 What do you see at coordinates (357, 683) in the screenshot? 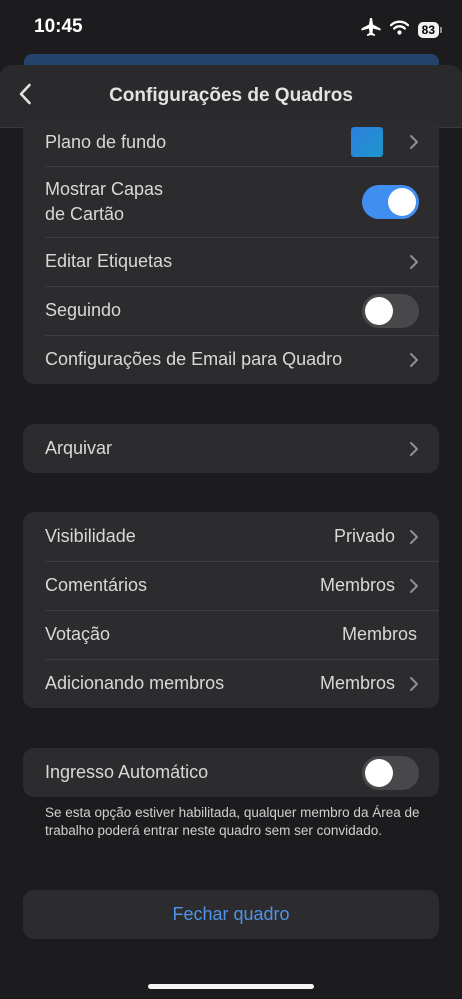
I see `adding-members-value: Membros` at bounding box center [357, 683].